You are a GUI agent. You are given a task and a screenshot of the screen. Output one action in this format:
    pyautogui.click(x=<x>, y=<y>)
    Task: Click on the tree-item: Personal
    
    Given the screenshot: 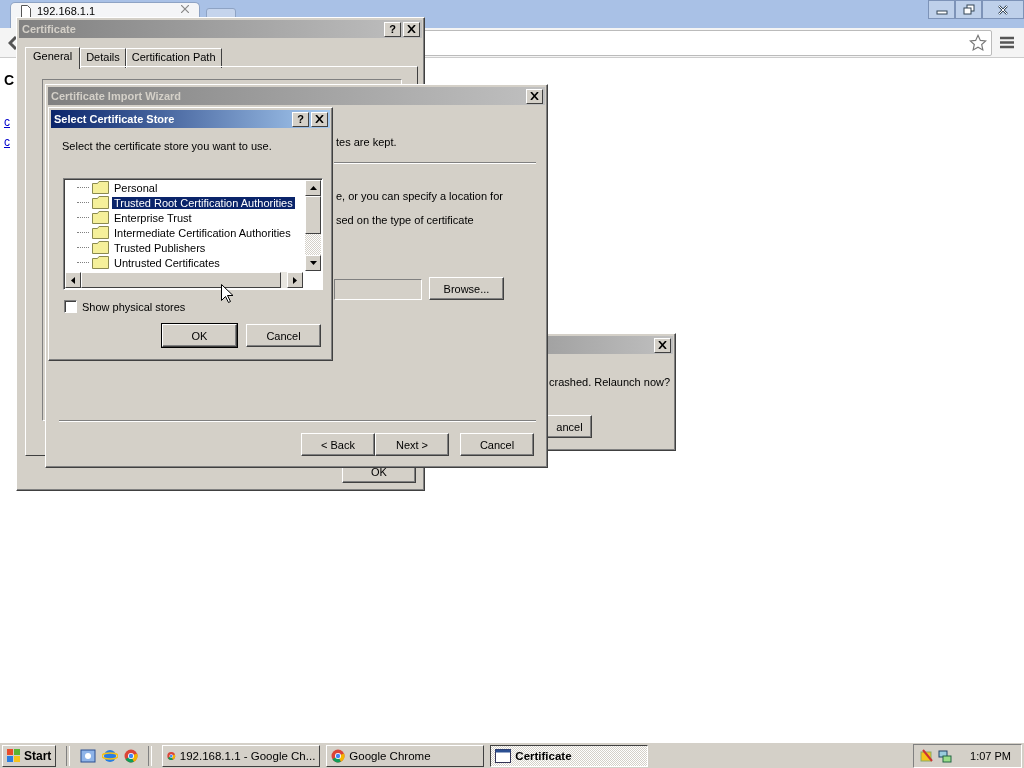 What is the action you would take?
    pyautogui.click(x=184, y=187)
    